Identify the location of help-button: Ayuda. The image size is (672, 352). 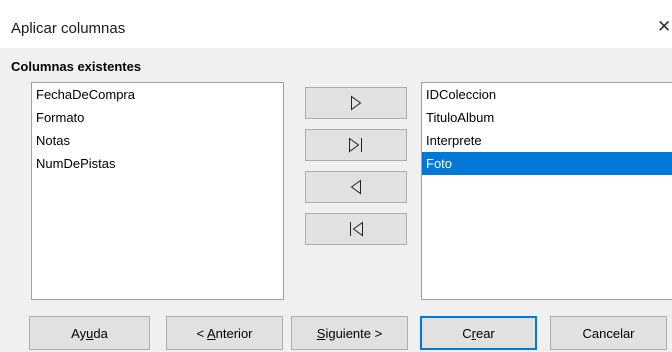
(89, 333).